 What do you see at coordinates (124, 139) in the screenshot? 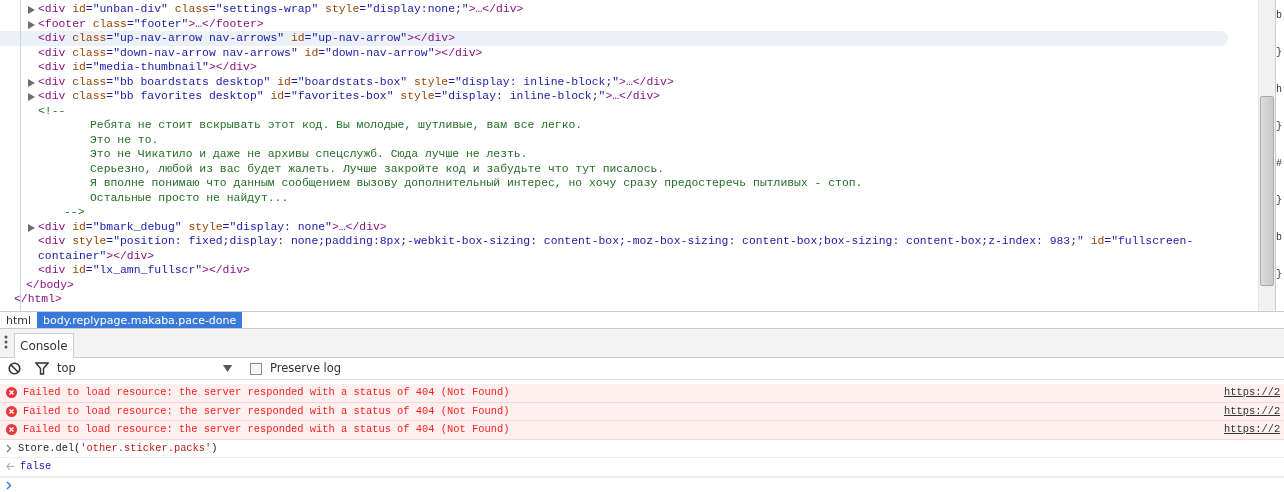
I see `comment-line: Это не то.` at bounding box center [124, 139].